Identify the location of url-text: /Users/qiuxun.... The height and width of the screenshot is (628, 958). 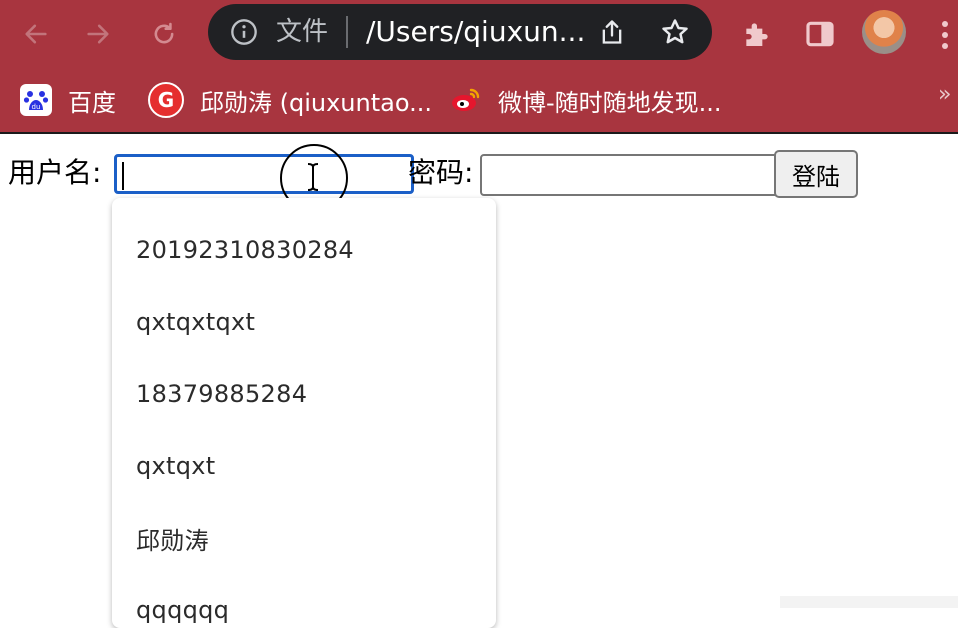
(475, 32).